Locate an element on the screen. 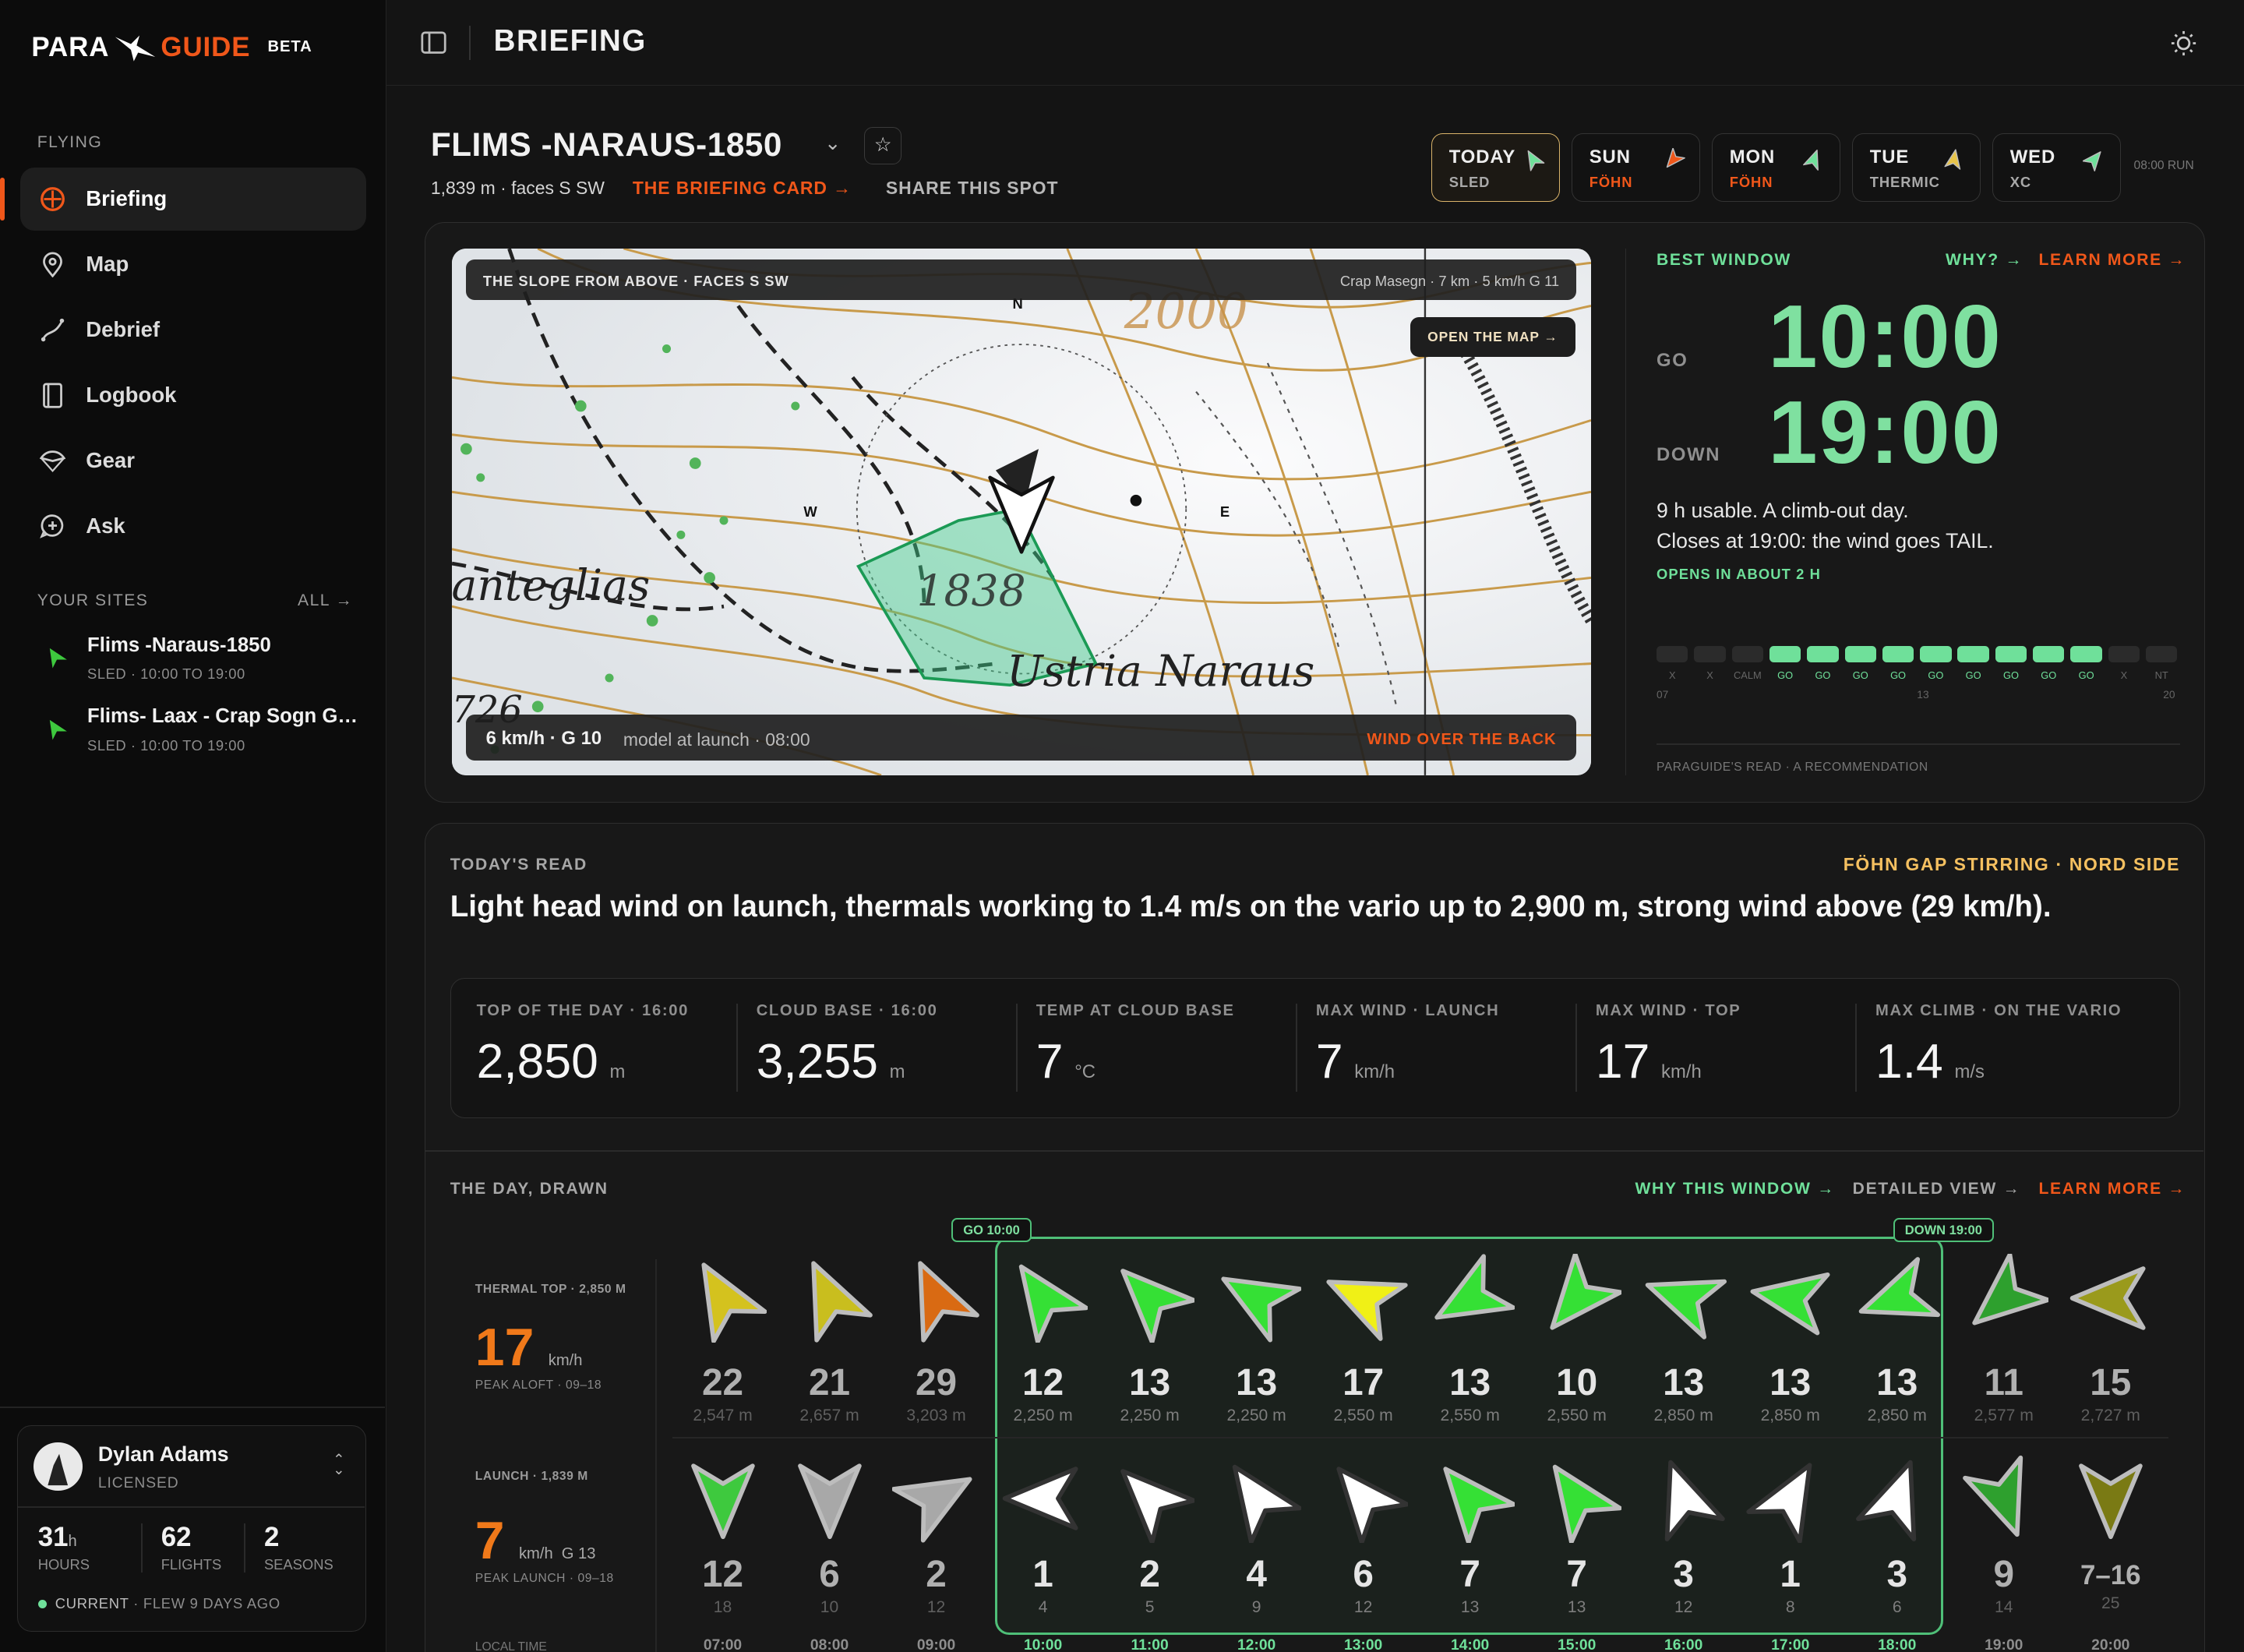 This screenshot has height=1652, width=2244. site-arrow-icon is located at coordinates (59, 730).